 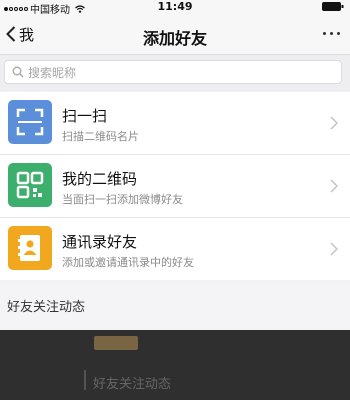 What do you see at coordinates (85, 116) in the screenshot?
I see `item-title: 扫一扫` at bounding box center [85, 116].